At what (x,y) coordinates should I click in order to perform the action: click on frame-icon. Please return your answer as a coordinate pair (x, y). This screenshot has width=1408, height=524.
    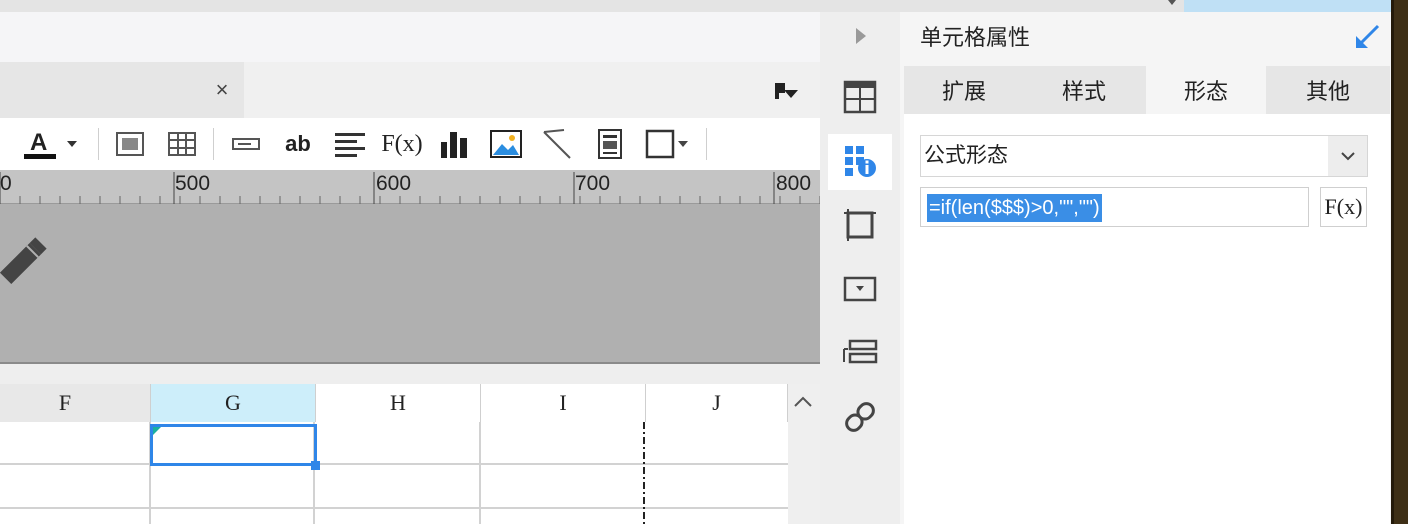
    Looking at the image, I should click on (860, 225).